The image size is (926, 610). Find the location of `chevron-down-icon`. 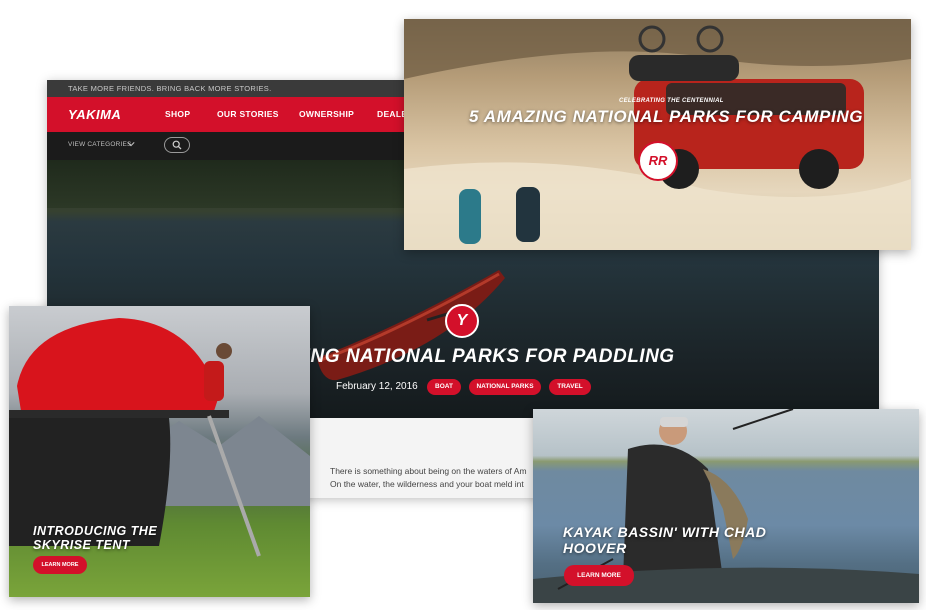

chevron-down-icon is located at coordinates (131, 144).